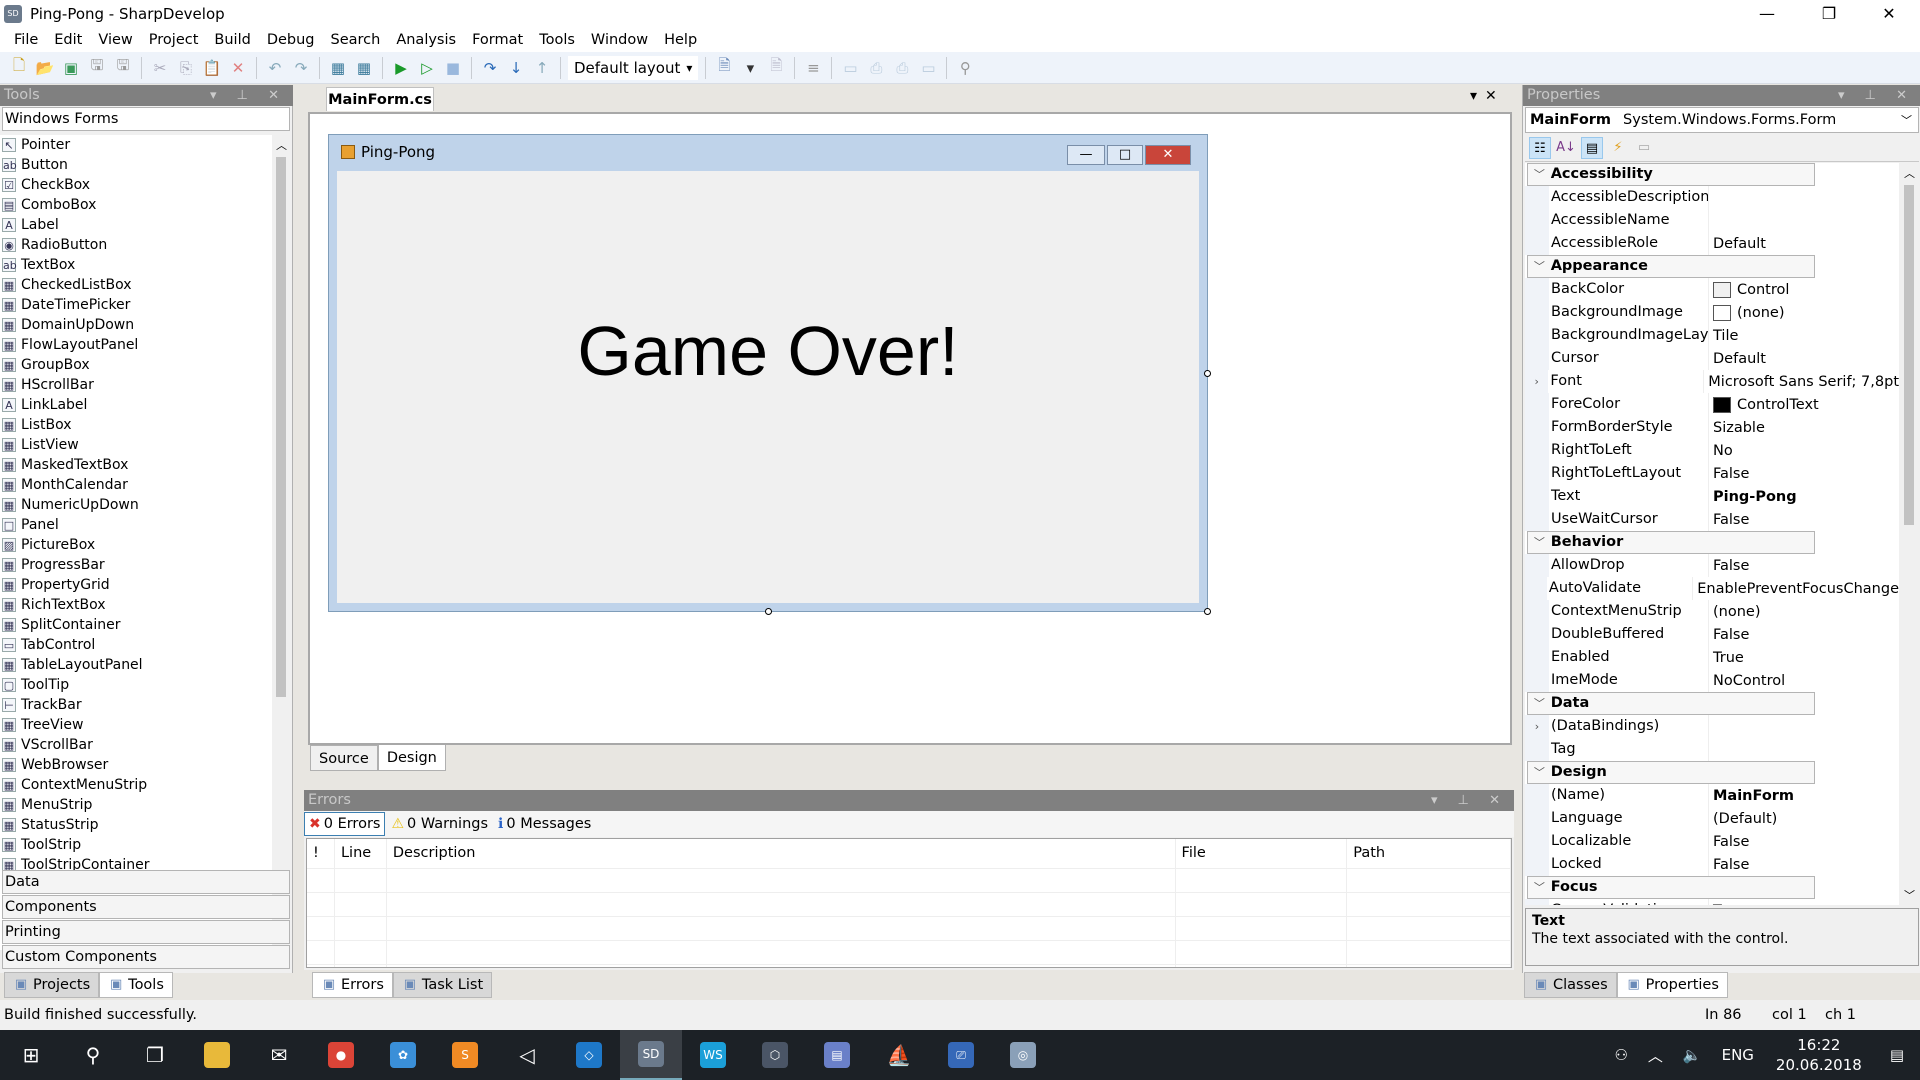 The width and height of the screenshot is (1920, 1080). What do you see at coordinates (1672, 985) in the screenshot?
I see `tab-properties: ▣ Properties` at bounding box center [1672, 985].